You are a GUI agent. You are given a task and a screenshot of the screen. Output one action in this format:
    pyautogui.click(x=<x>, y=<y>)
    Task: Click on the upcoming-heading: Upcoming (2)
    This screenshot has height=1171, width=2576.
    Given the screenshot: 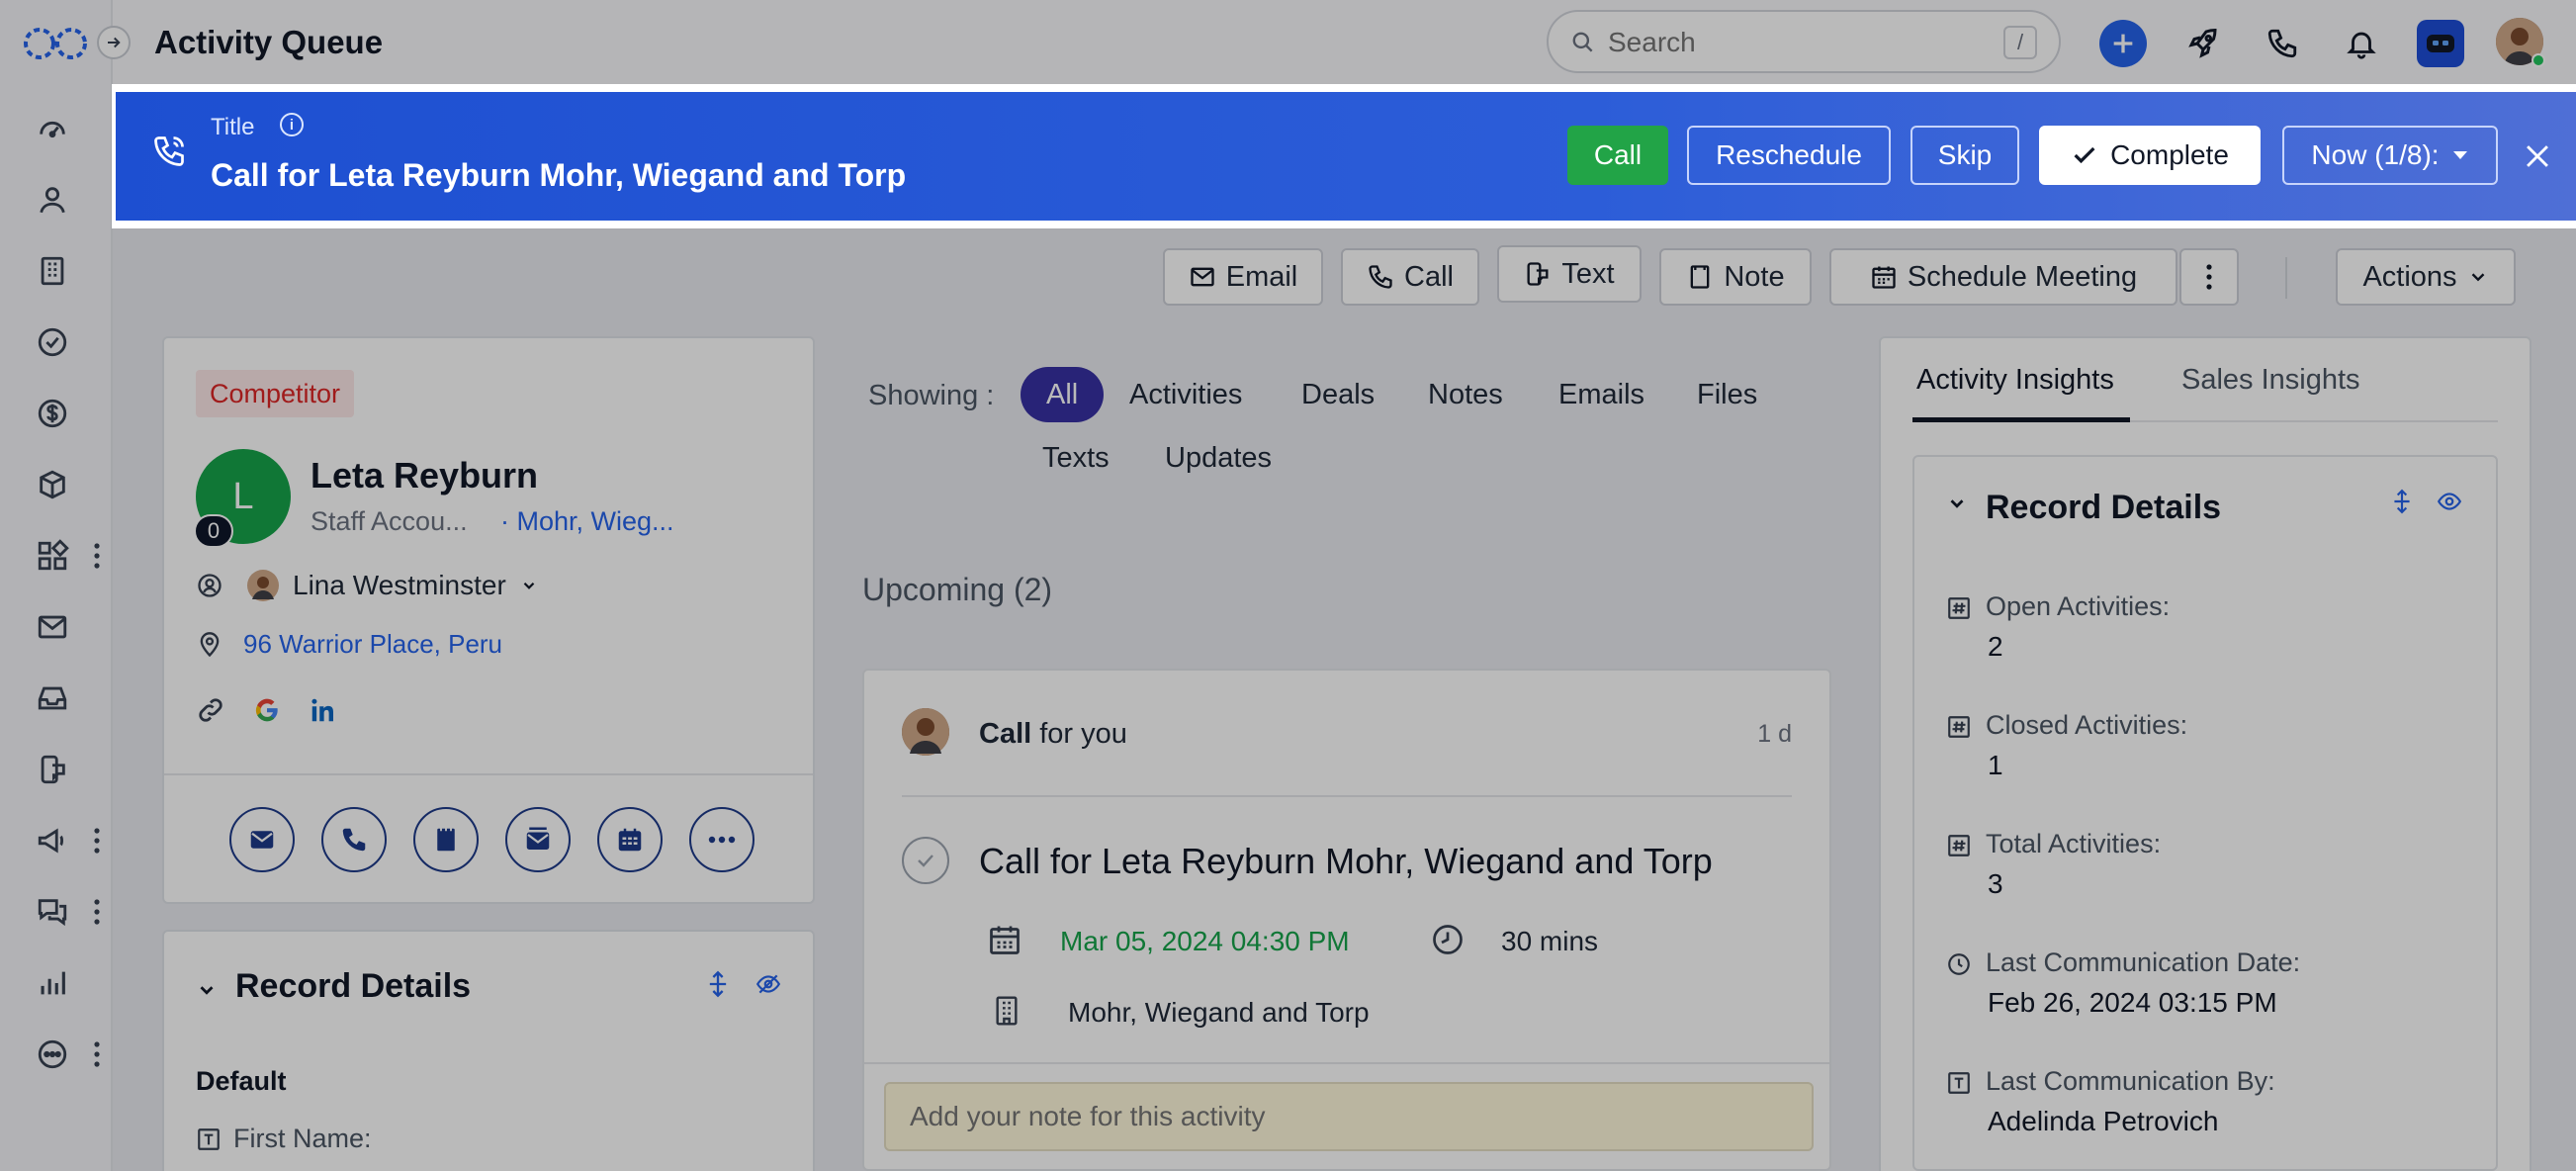 What is the action you would take?
    pyautogui.click(x=957, y=589)
    